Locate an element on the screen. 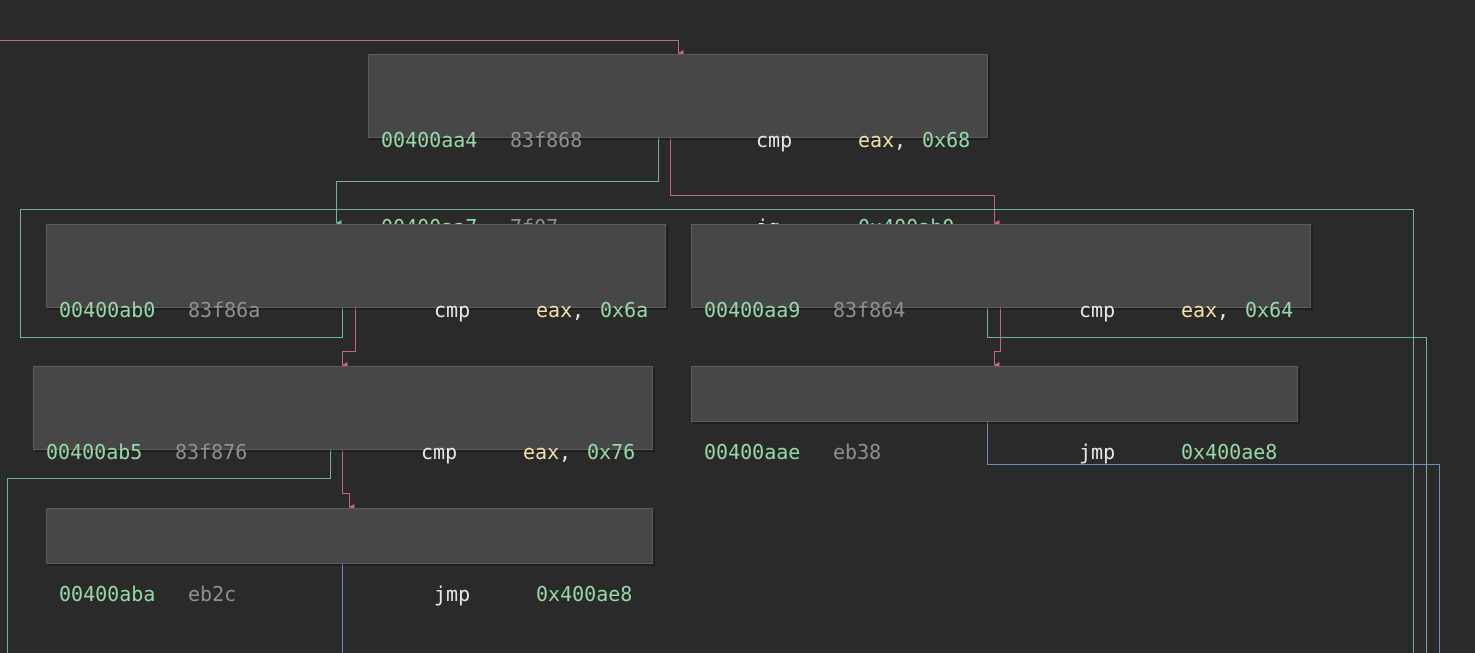  basic-block-400aae: 00400aae eb38 jmp 0x400ae8 is located at coordinates (994, 415).